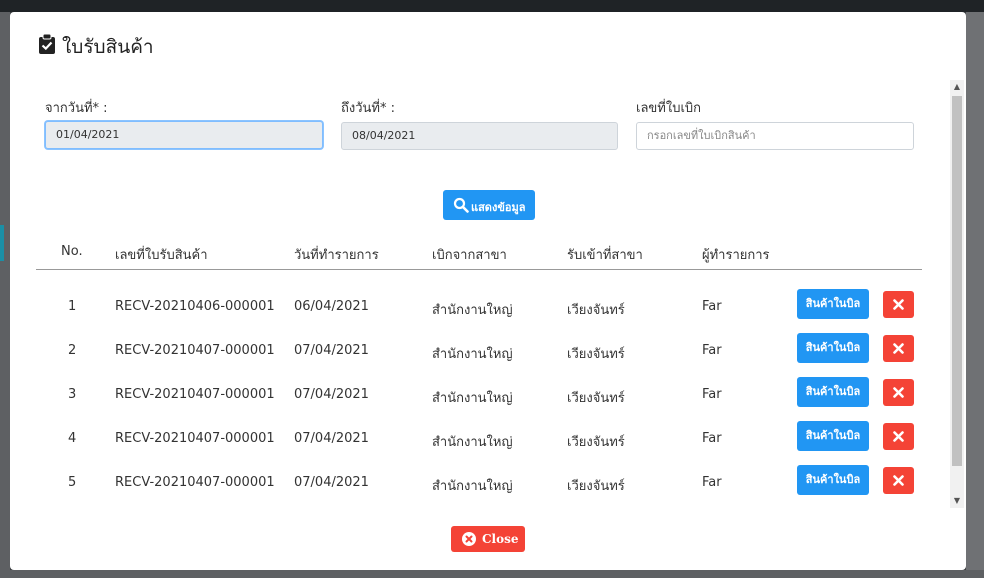 This screenshot has height=578, width=984. Describe the element at coordinates (492, 574) in the screenshot. I see `modal-backdrop-bottom` at that location.